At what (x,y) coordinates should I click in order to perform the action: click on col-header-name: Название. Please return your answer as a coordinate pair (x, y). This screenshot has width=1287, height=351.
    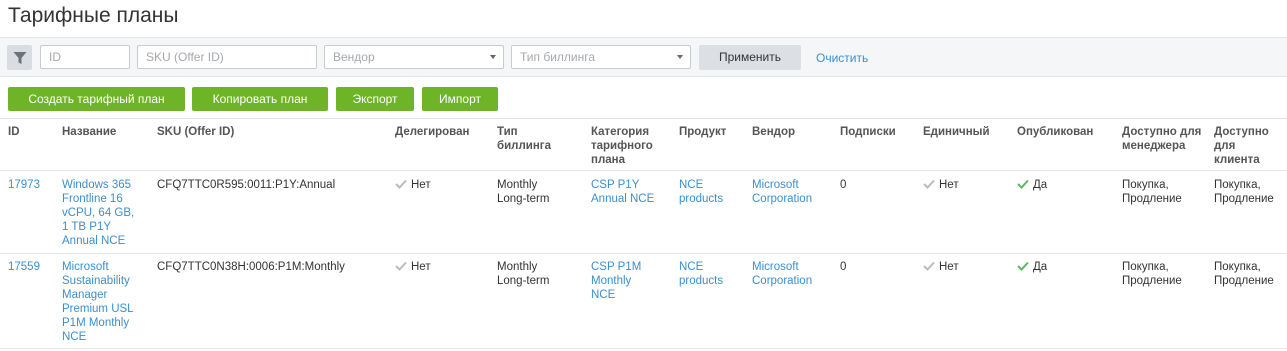
    Looking at the image, I should click on (89, 132).